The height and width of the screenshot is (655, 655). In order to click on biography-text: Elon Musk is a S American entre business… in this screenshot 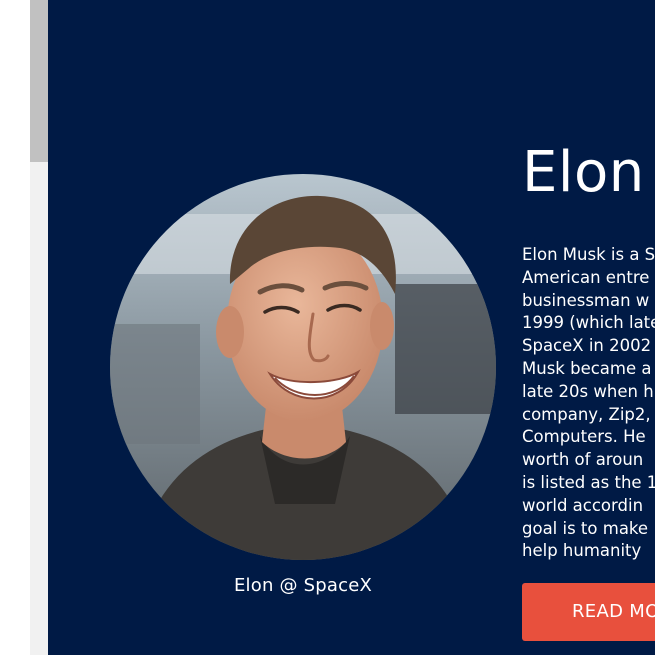, I will do `click(588, 403)`.